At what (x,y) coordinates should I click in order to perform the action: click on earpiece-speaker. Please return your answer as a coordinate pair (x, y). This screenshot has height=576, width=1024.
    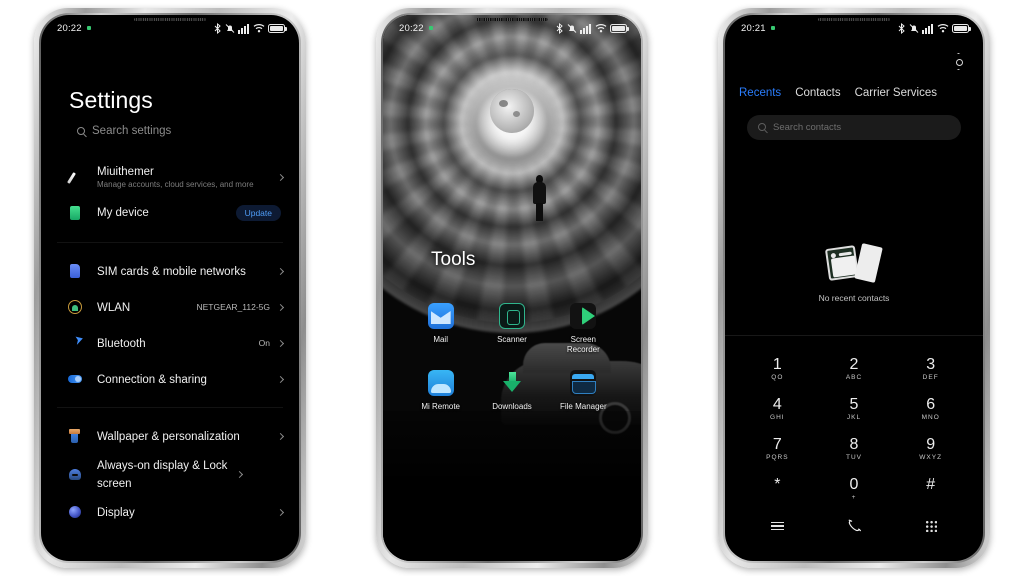
    Looking at the image, I should click on (512, 19).